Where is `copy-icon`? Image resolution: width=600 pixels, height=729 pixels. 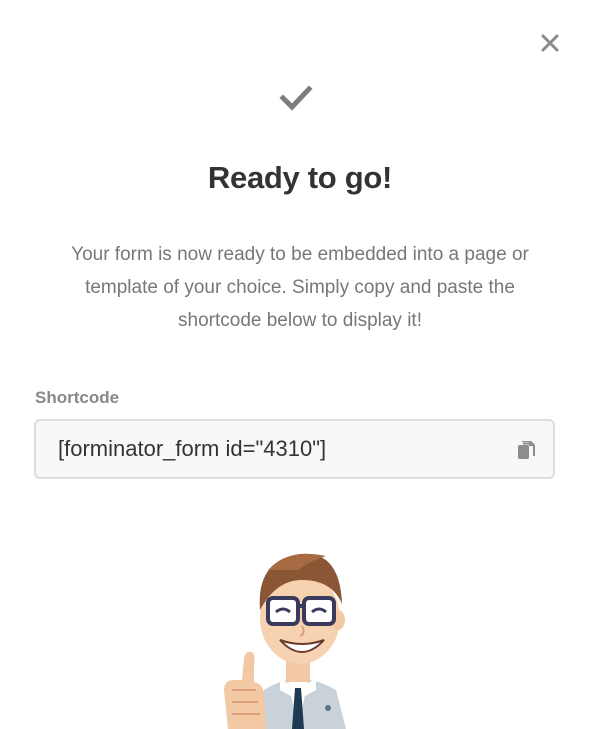
copy-icon is located at coordinates (526, 450).